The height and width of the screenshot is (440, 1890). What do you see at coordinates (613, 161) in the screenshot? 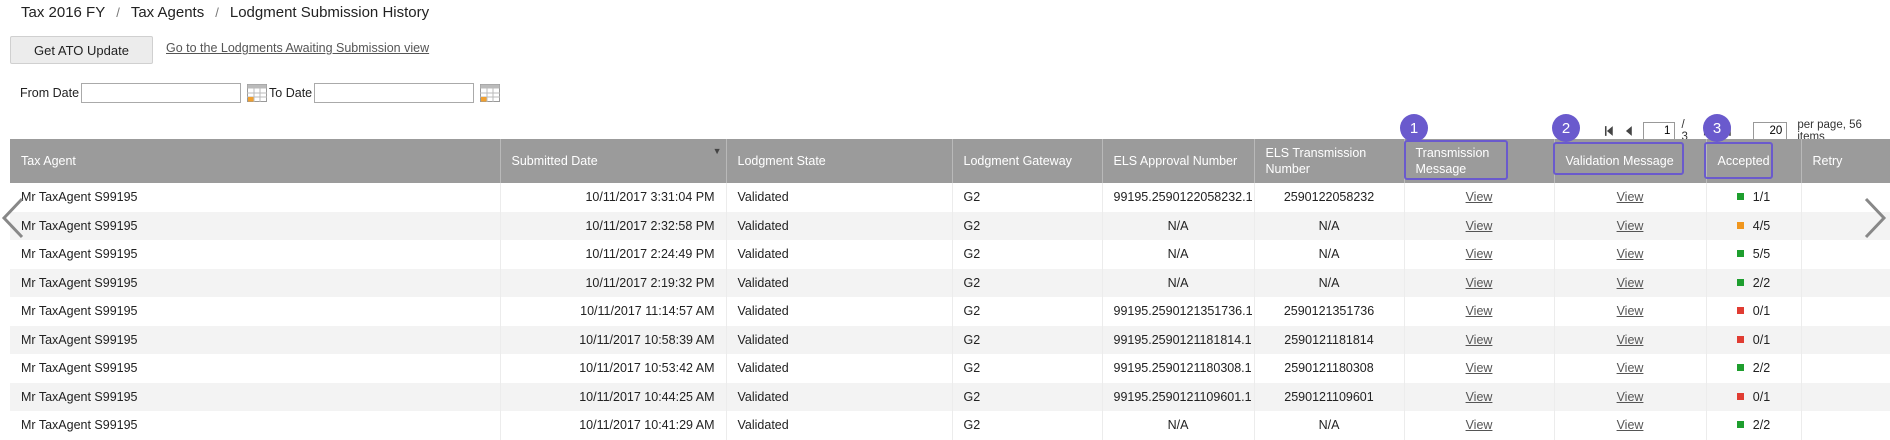
I see `column-header-submitted-date: Submitted Date ▼` at bounding box center [613, 161].